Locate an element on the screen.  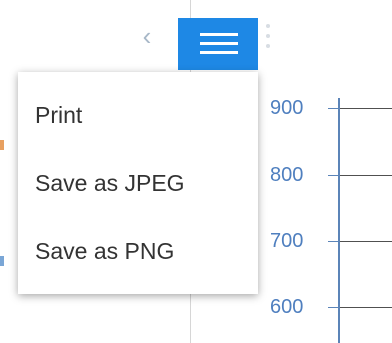
menu-item-save-jpeg: Save as JPEG is located at coordinates (138, 183).